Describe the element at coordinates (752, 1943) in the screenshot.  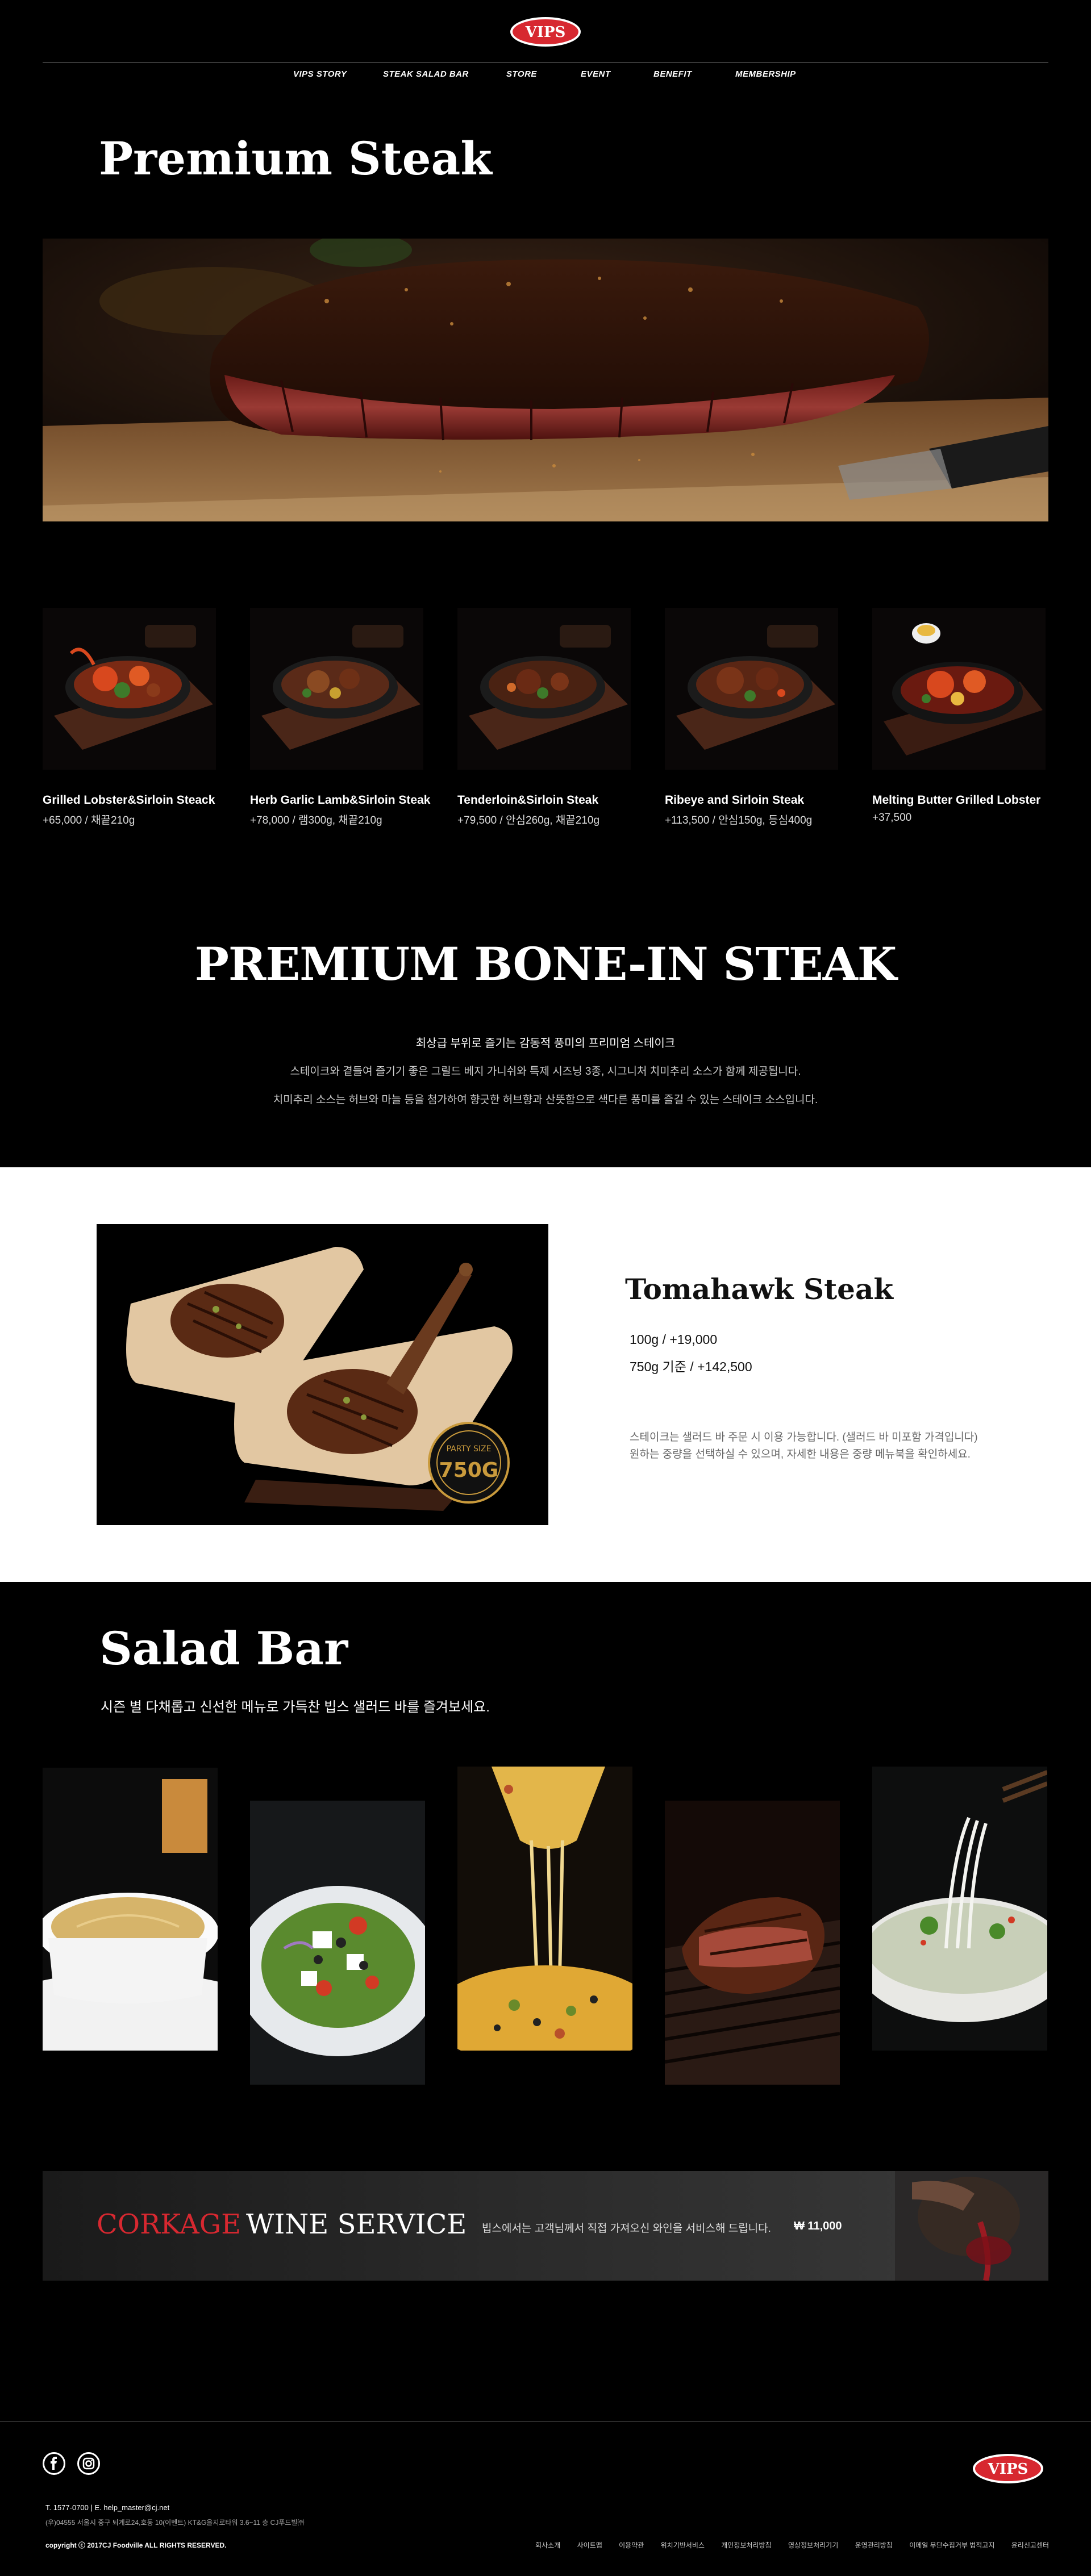
I see `salad-image-grilled-steak` at that location.